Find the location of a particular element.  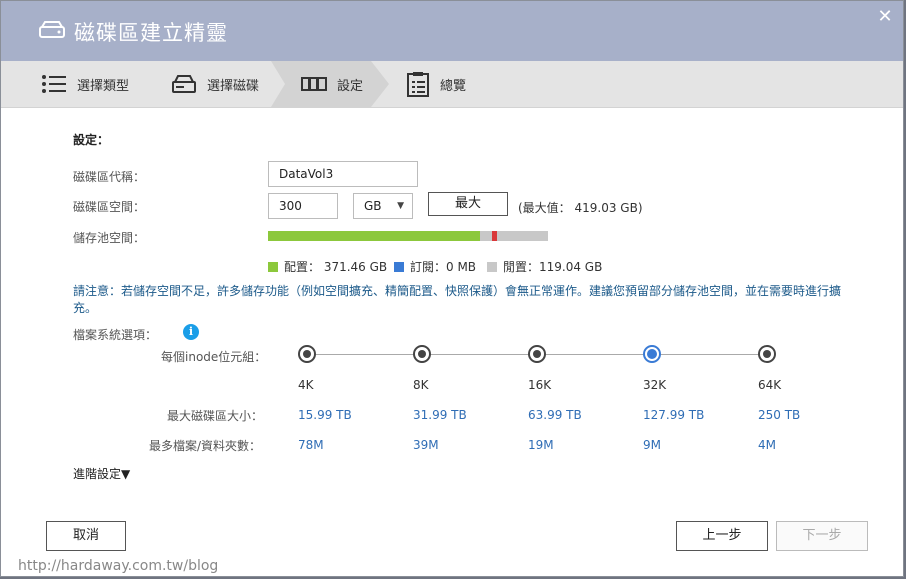

legend-free: 閒置：119.04 GB is located at coordinates (544, 266).